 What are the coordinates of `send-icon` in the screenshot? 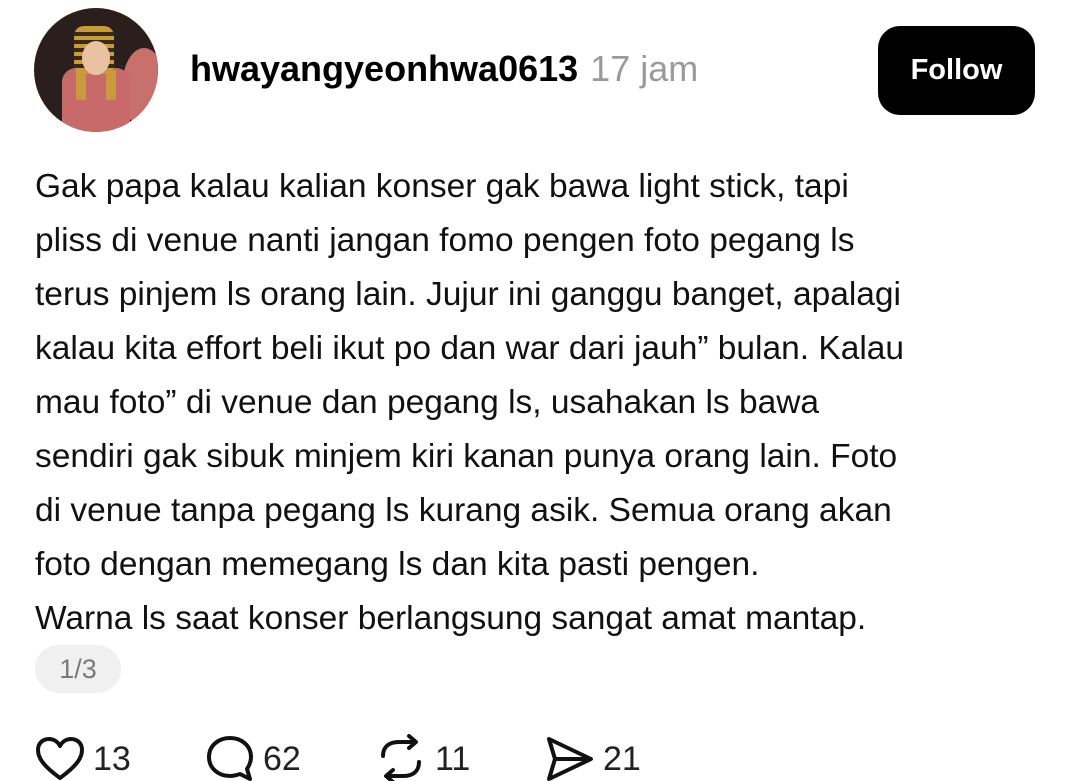 It's located at (570, 757).